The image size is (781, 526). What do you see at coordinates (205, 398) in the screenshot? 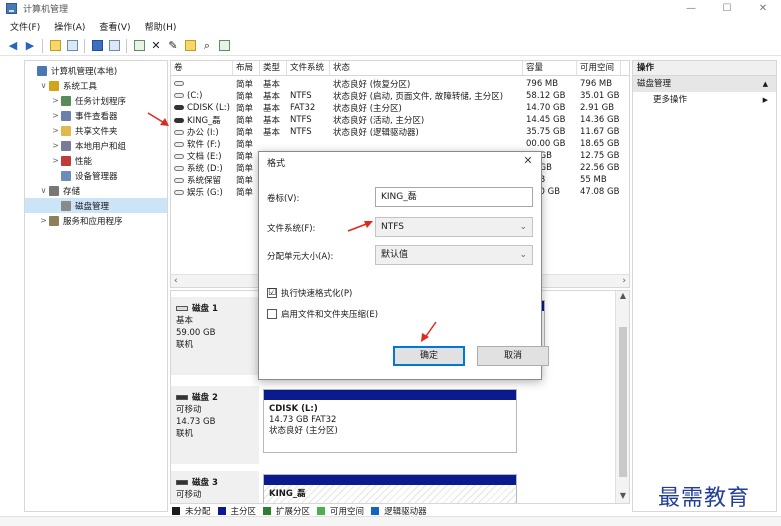
I see `disk-name: 磁盘 2` at bounding box center [205, 398].